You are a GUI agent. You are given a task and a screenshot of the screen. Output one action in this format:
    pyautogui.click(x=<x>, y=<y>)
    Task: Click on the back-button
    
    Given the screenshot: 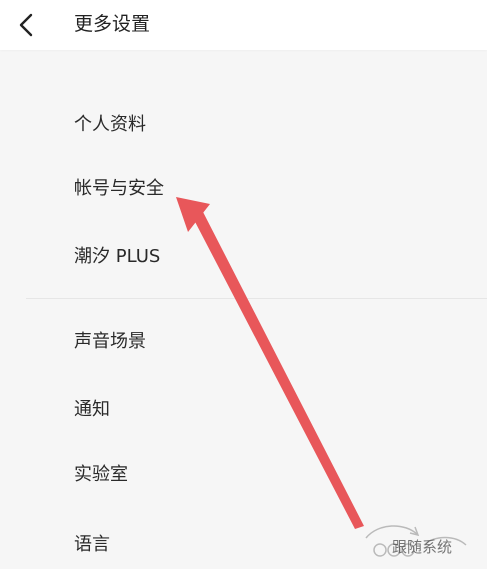 What is the action you would take?
    pyautogui.click(x=27, y=25)
    